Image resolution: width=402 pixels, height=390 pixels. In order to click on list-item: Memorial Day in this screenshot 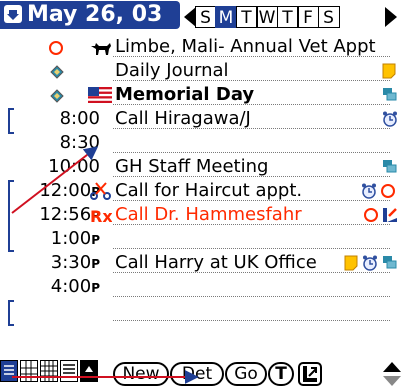, I will do `click(201, 95)`.